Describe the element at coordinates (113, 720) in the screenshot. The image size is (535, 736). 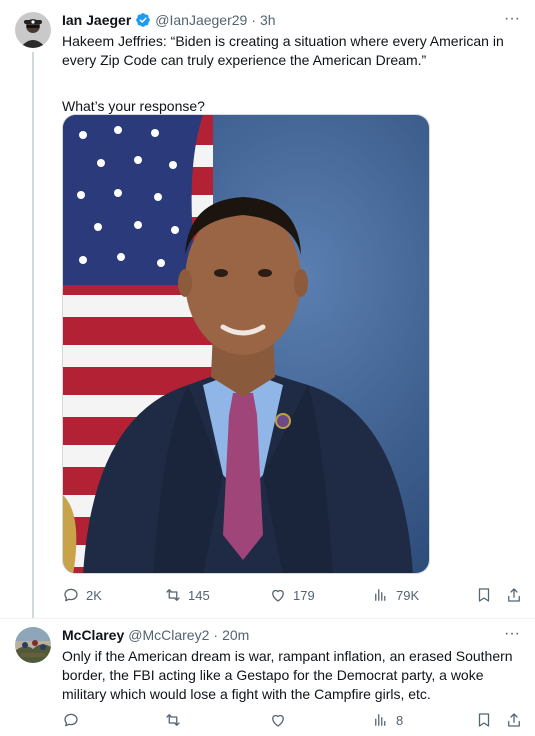
I see `reply-button` at that location.